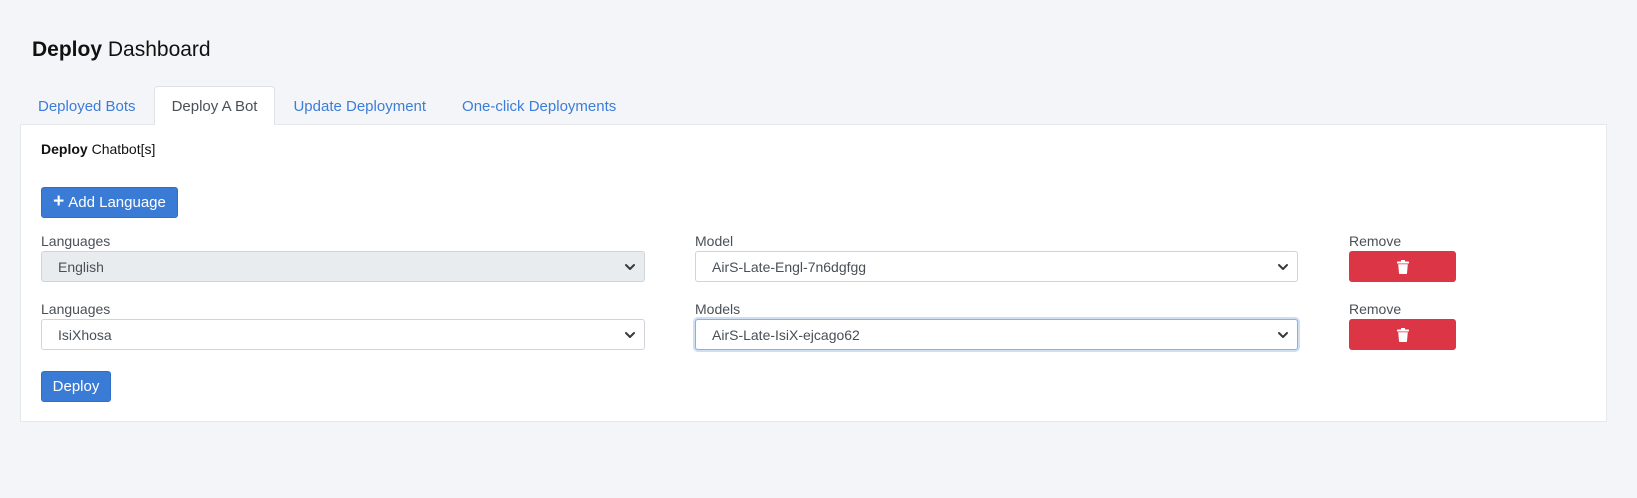 The height and width of the screenshot is (498, 1637). What do you see at coordinates (117, 202) in the screenshot?
I see `add-language-label: Add Language` at bounding box center [117, 202].